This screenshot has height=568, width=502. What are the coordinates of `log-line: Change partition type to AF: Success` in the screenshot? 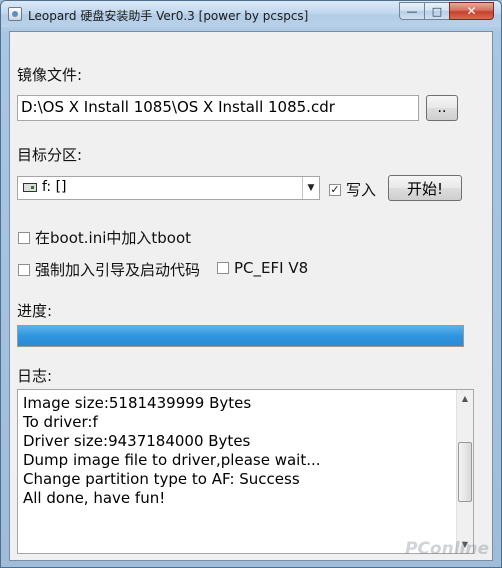 It's located at (161, 479).